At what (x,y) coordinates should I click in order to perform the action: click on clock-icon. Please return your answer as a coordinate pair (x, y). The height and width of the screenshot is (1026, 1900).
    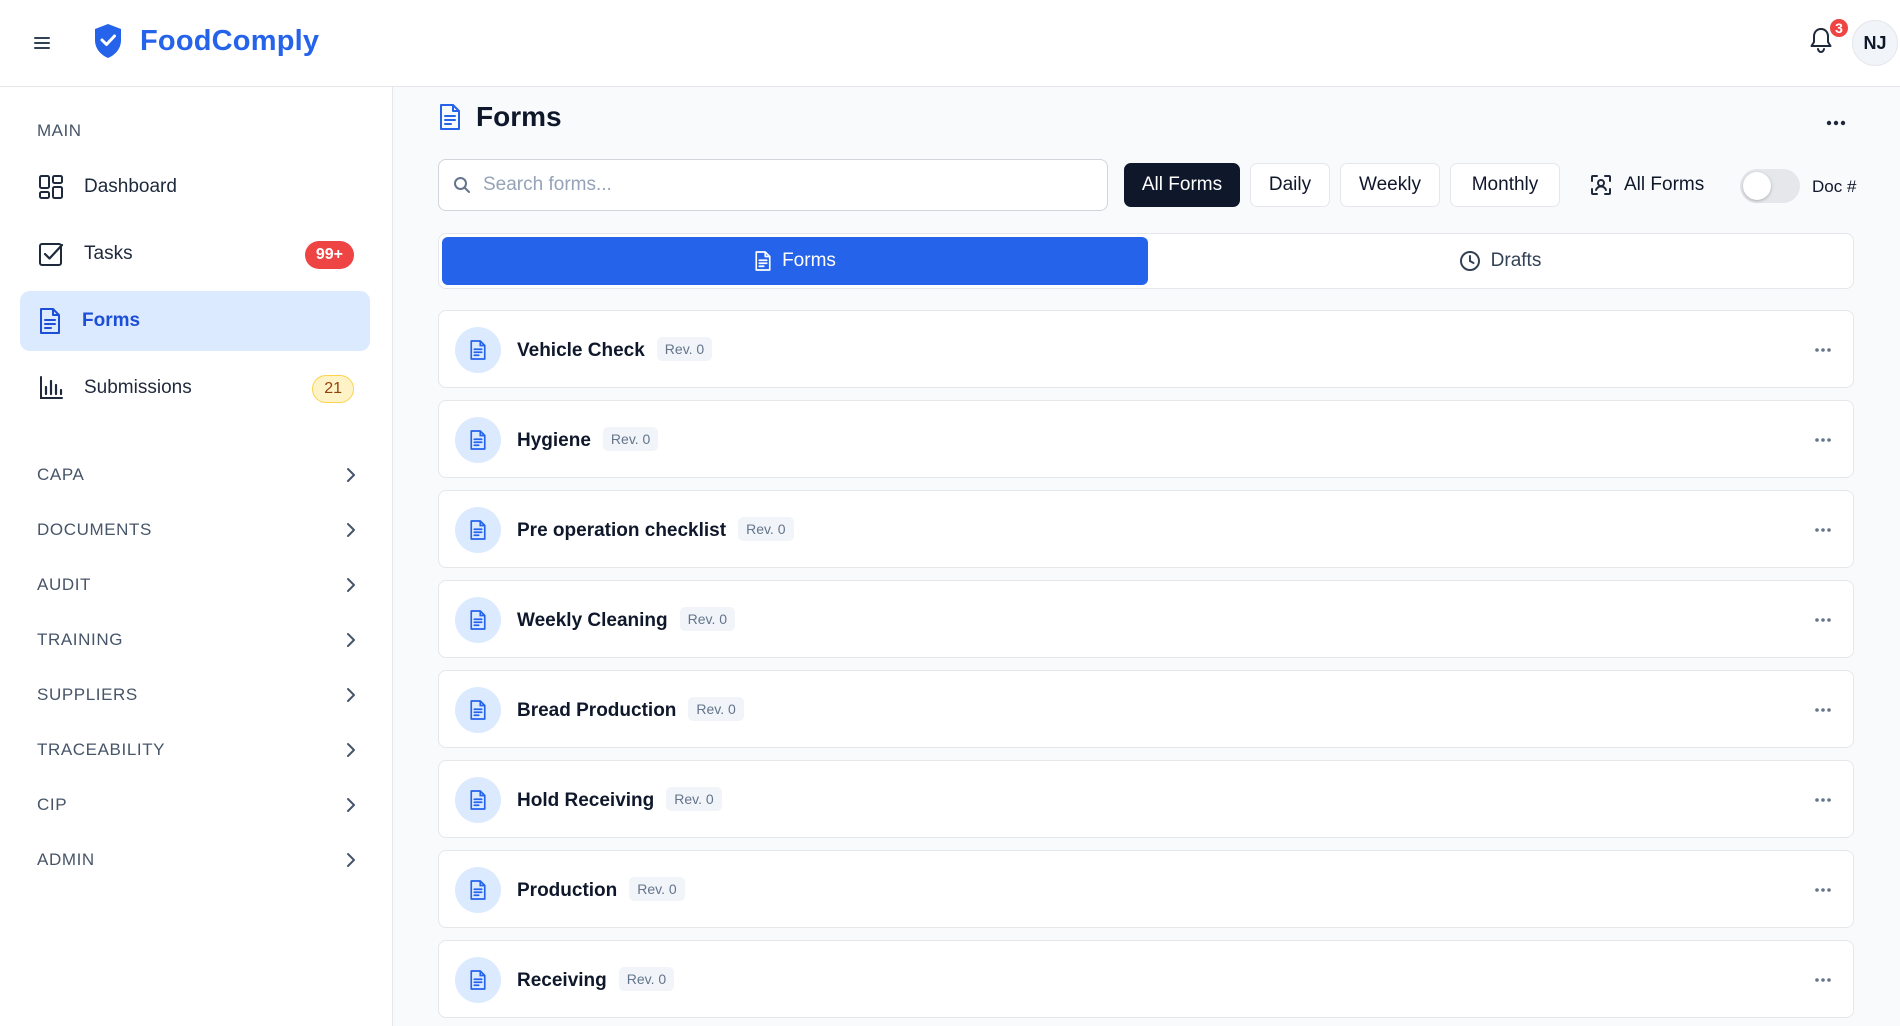
    Looking at the image, I should click on (1469, 261).